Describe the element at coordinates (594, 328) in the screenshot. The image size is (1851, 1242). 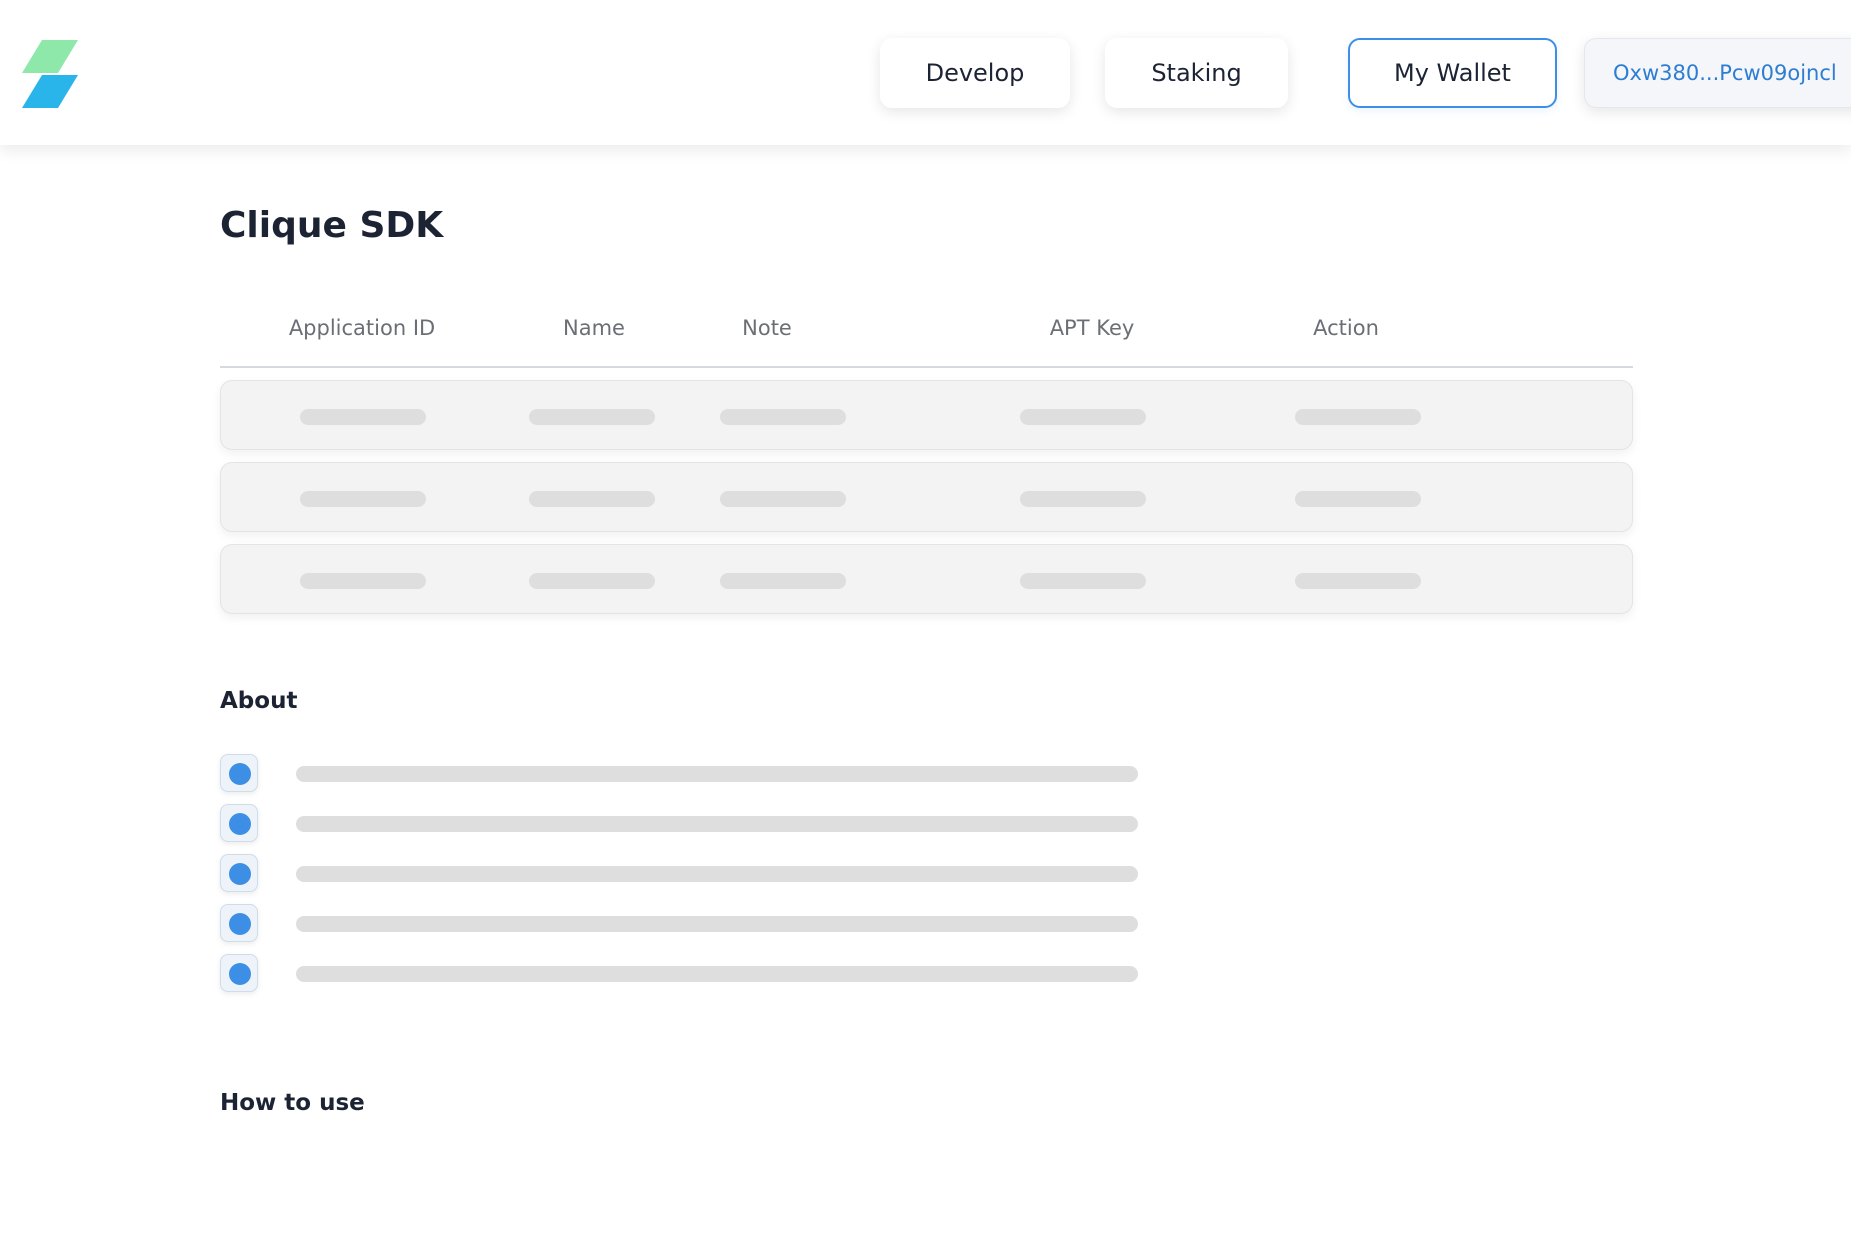
I see `column-header-name: Name` at that location.